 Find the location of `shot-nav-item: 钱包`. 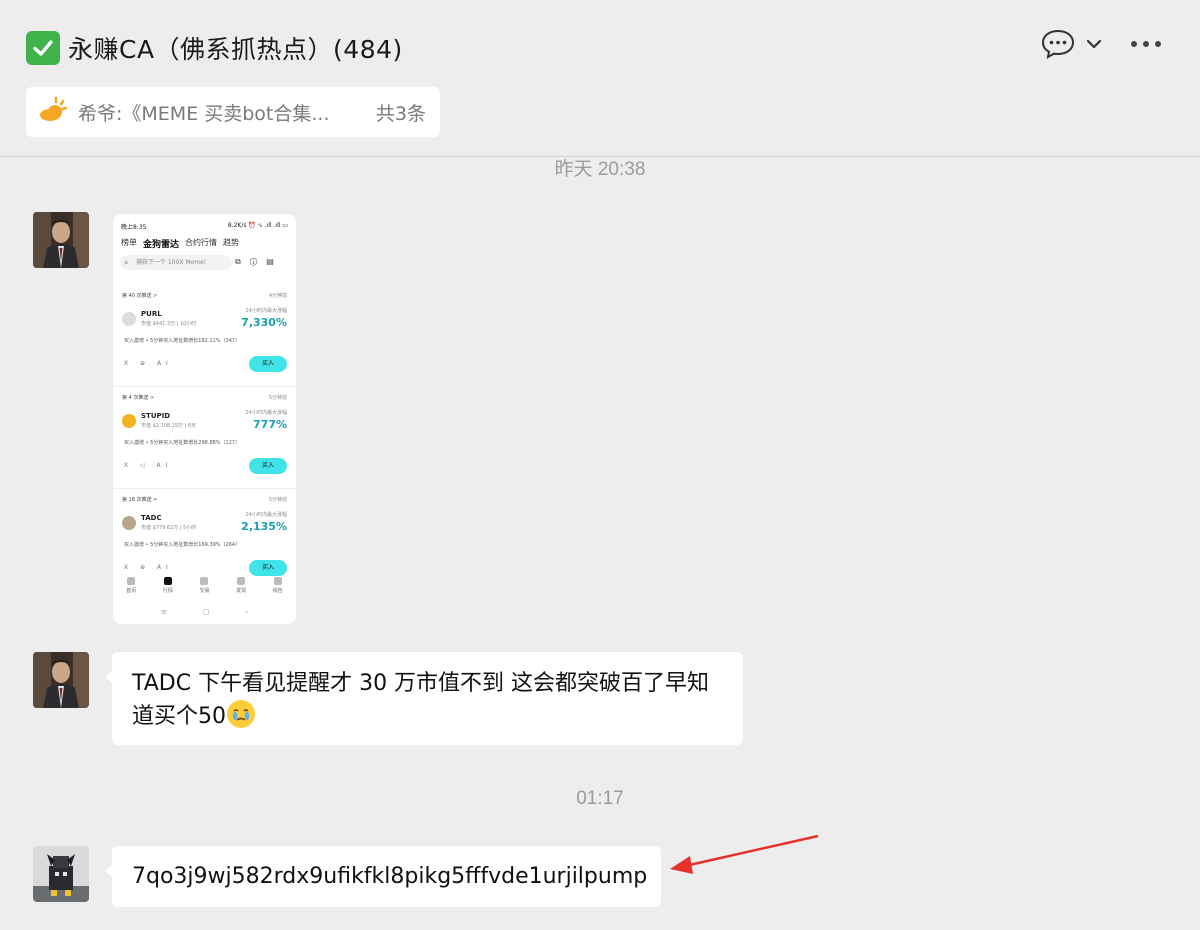

shot-nav-item: 钱包 is located at coordinates (278, 588).